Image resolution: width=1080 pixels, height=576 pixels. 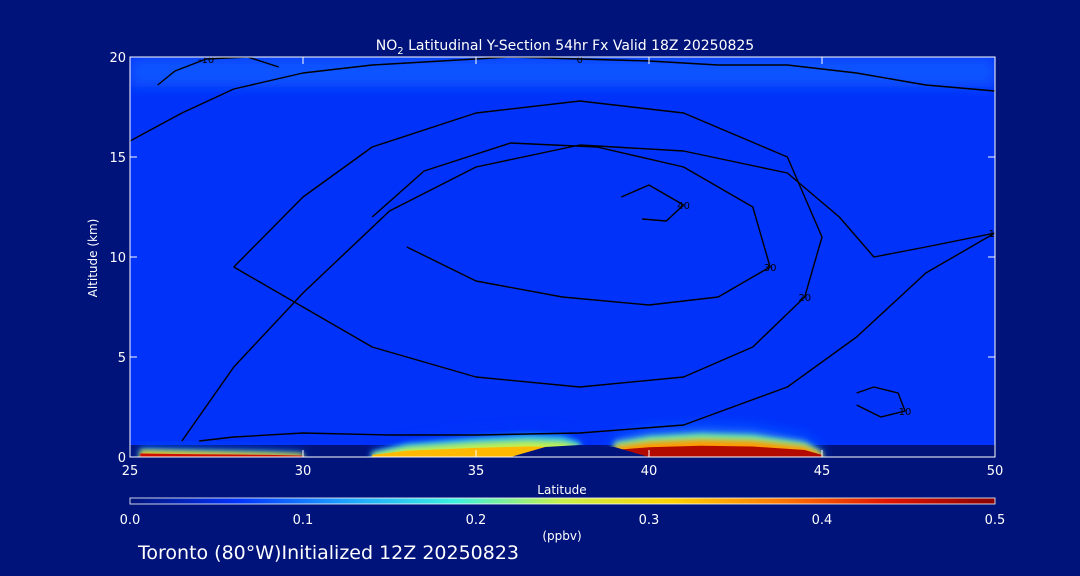 I want to click on colorbar-unit: (ppbv), so click(x=561, y=536).